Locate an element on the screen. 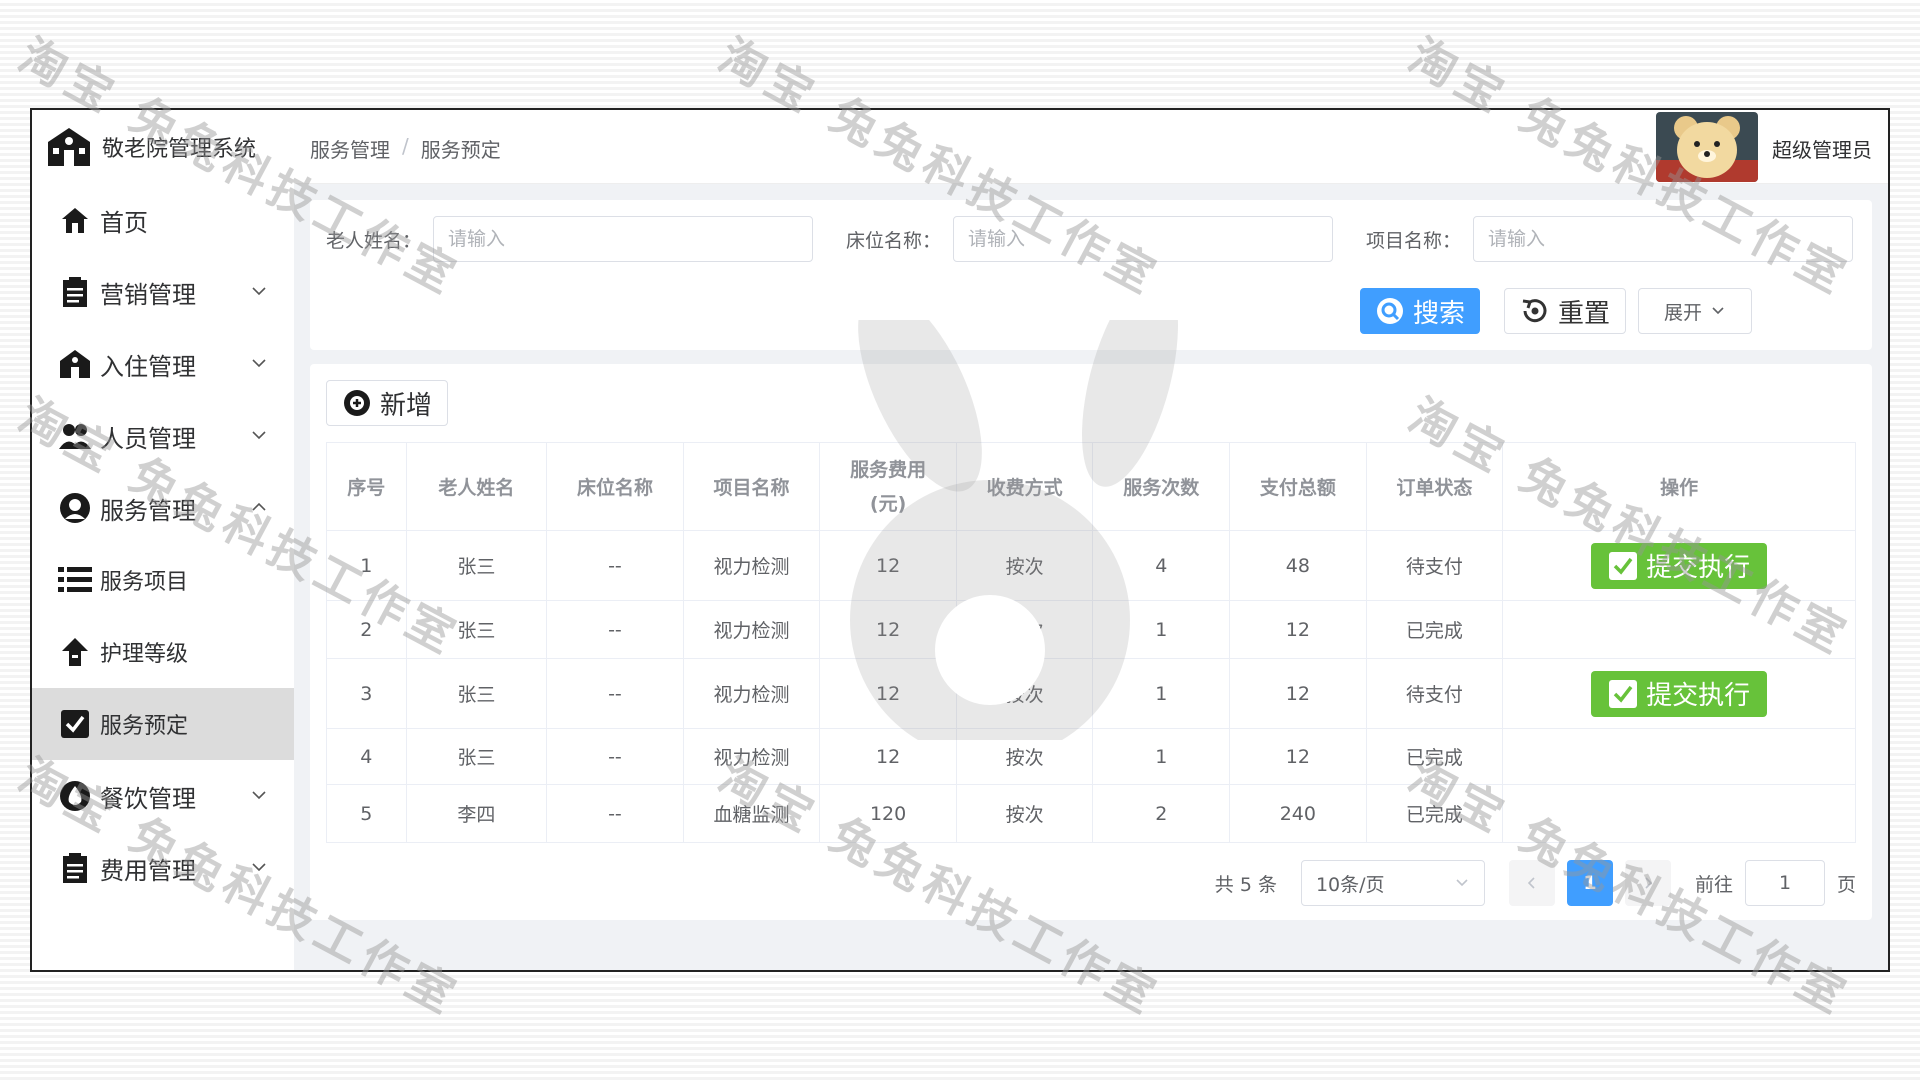 This screenshot has width=1920, height=1080. goto-page-input: 1 is located at coordinates (1784, 883).